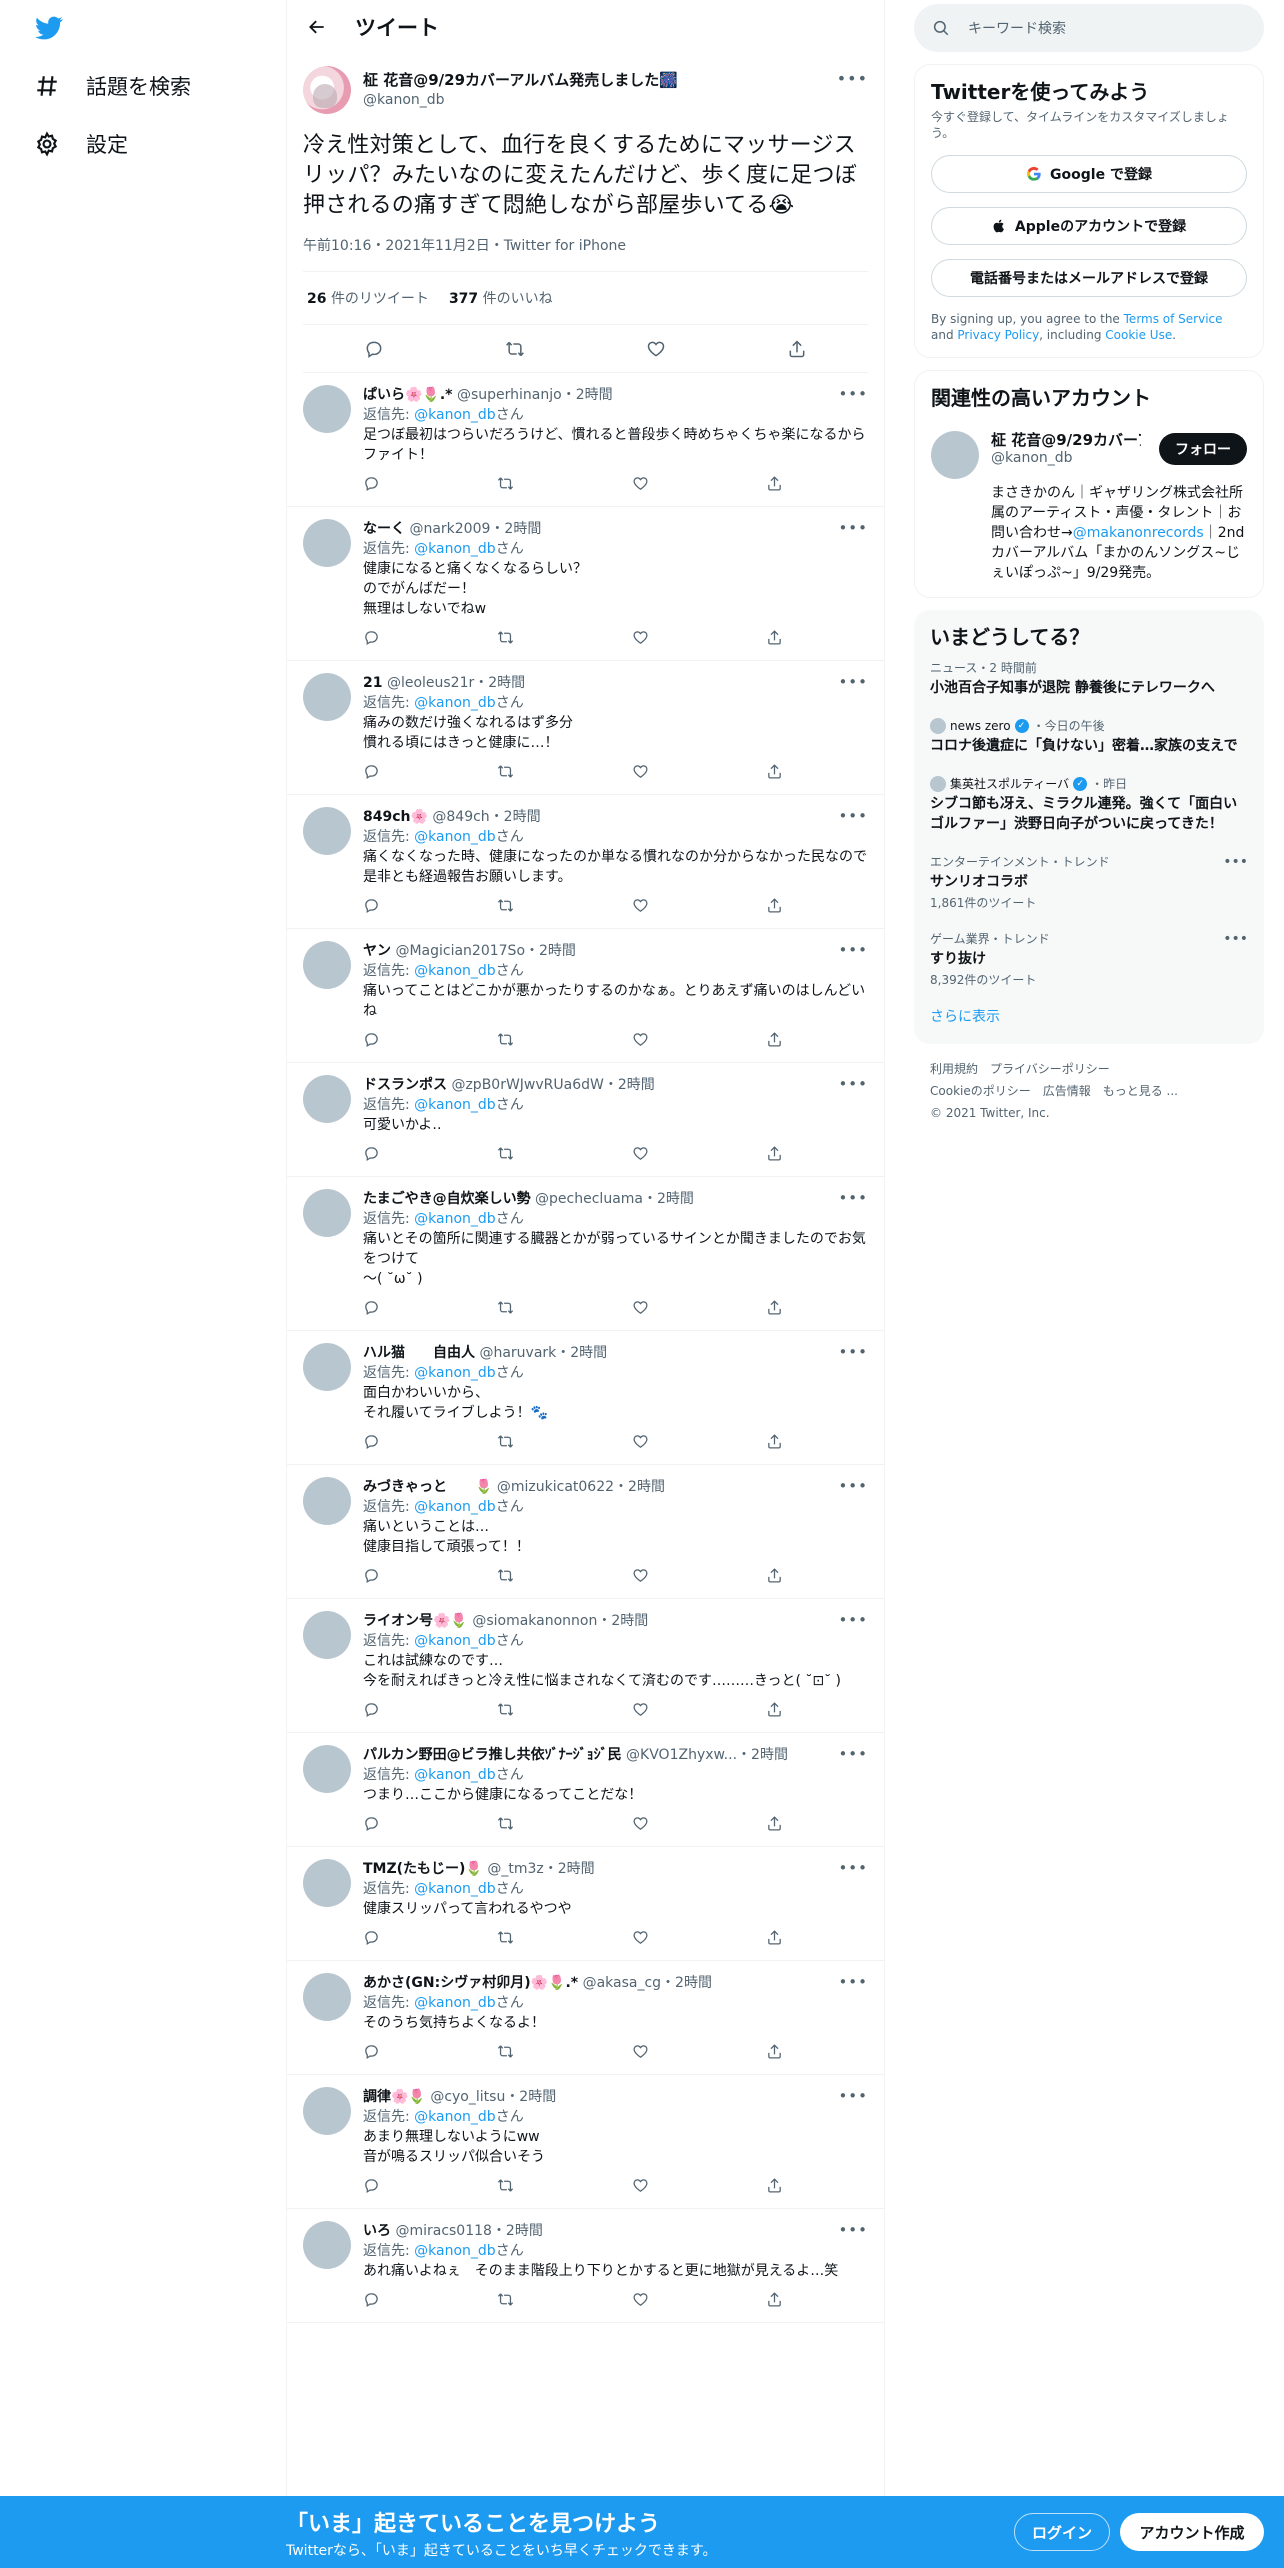 The image size is (1284, 2568). What do you see at coordinates (509, 395) in the screenshot?
I see `reply-author-handle: @superhinanjo` at bounding box center [509, 395].